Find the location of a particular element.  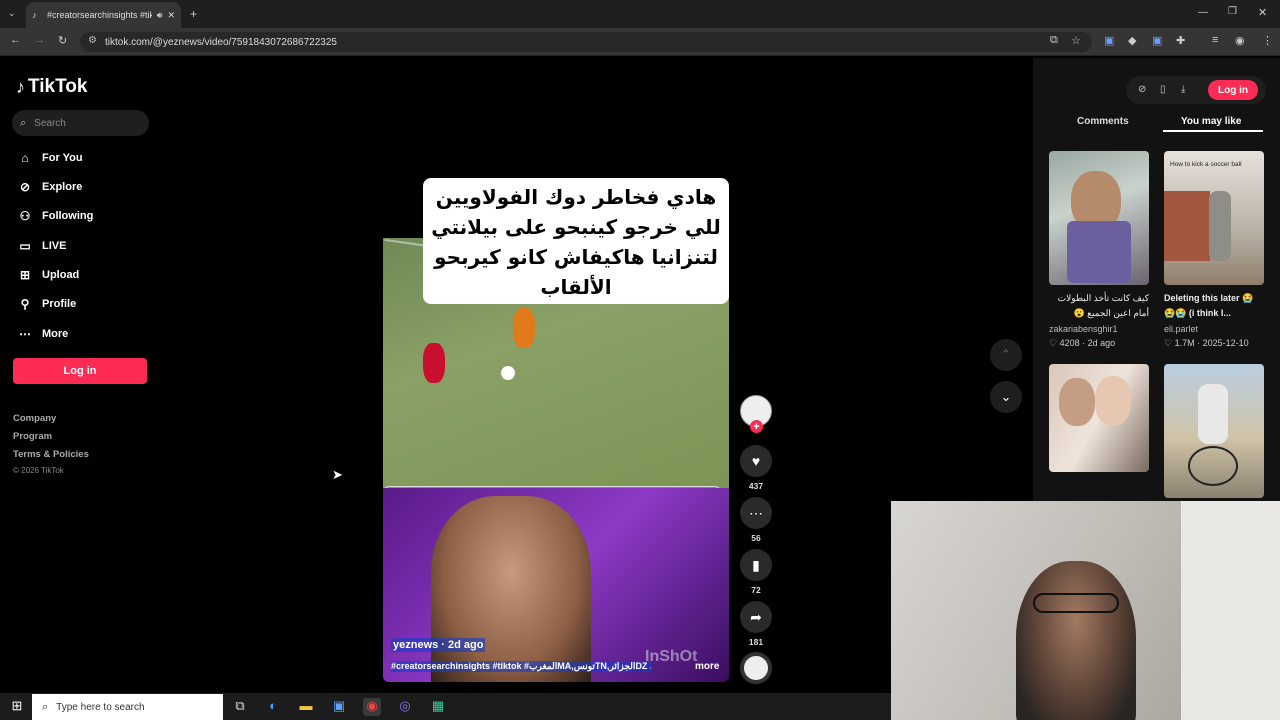

webcam-overlay is located at coordinates (1085, 610).